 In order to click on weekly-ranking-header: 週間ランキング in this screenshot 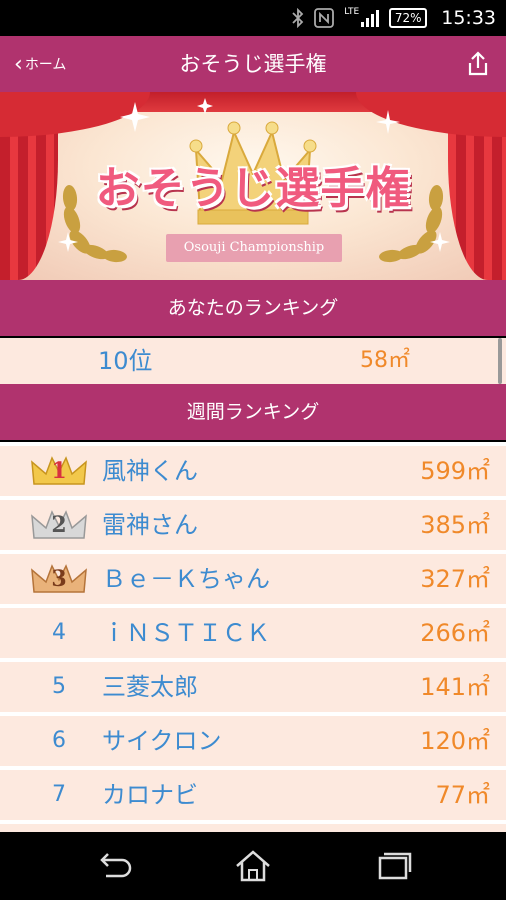, I will do `click(253, 412)`.